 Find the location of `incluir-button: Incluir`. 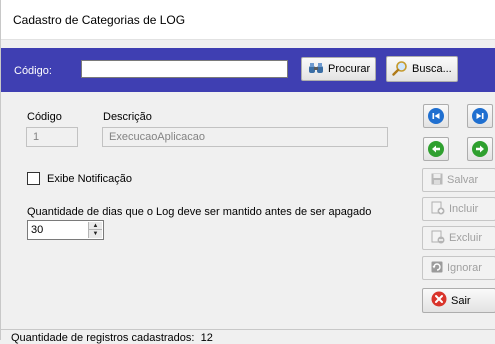

incluir-button: Incluir is located at coordinates (458, 209).